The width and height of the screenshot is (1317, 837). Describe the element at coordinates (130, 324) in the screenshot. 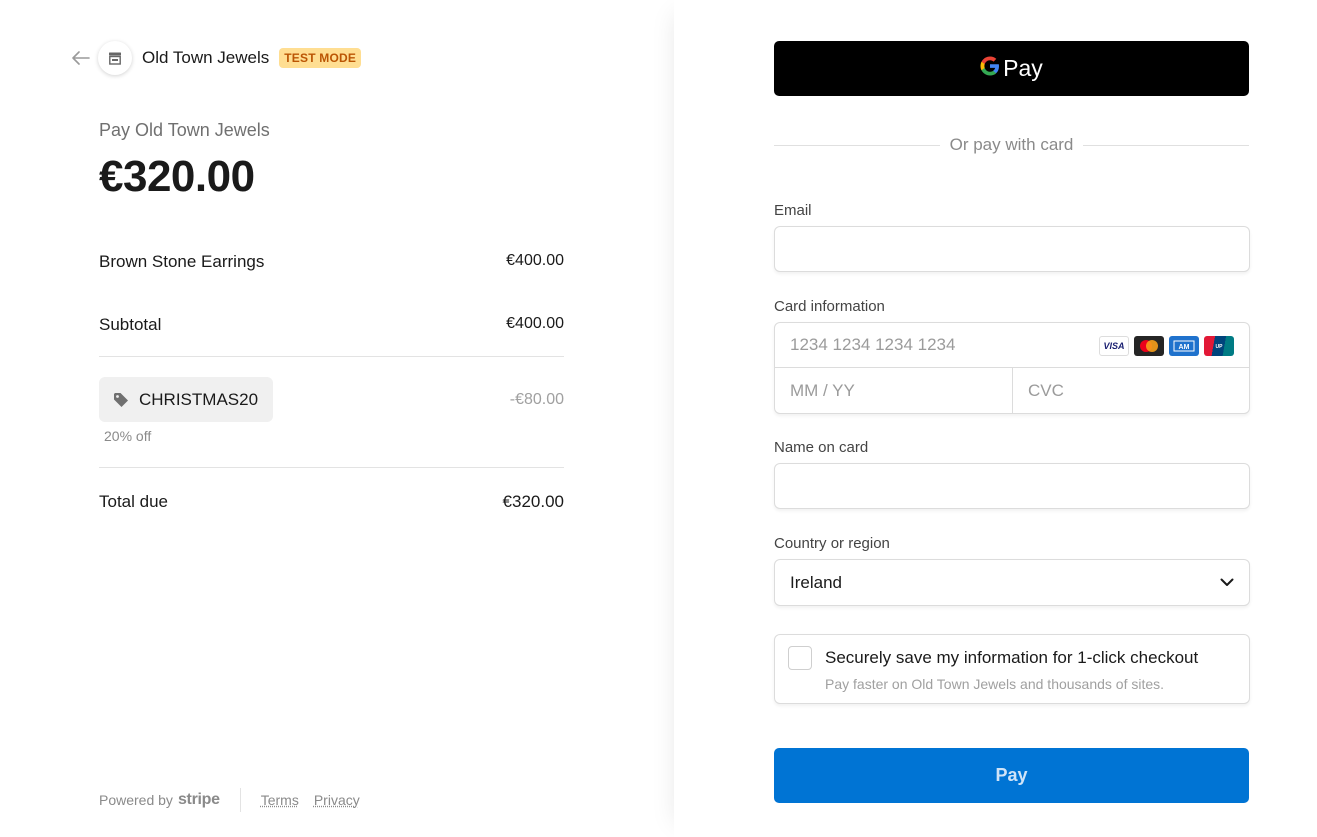

I see `subtotal-label: Subtotal` at that location.